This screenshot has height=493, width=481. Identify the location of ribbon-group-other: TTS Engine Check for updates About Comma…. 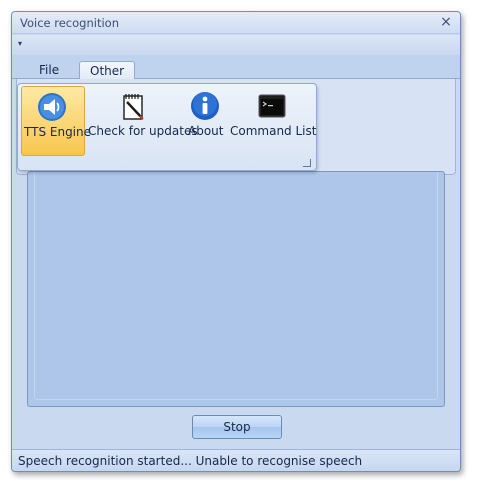
(167, 127).